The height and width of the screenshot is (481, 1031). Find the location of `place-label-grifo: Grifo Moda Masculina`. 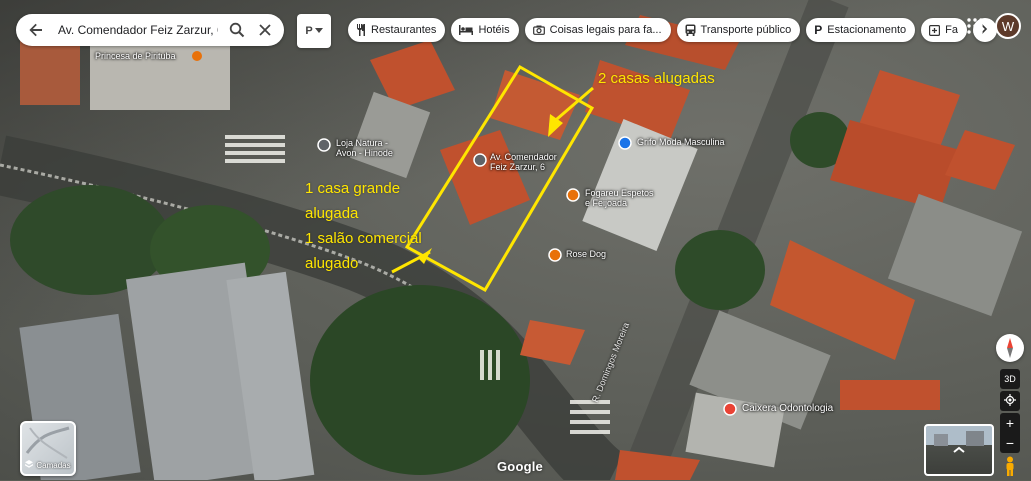

place-label-grifo: Grifo Moda Masculina is located at coordinates (681, 142).